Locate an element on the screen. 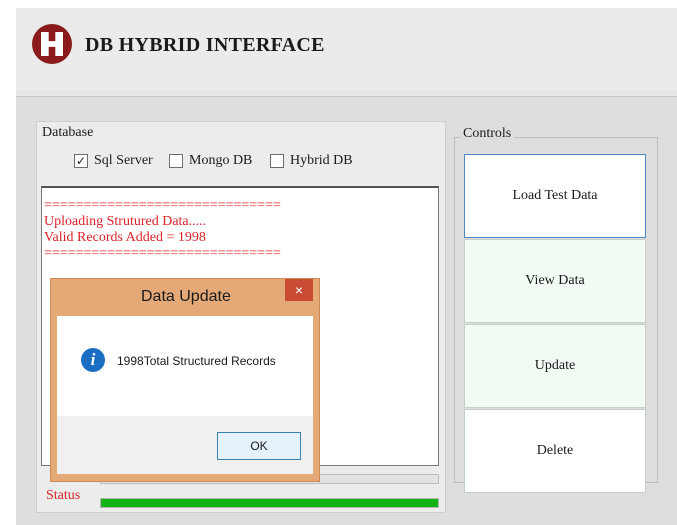  status-progress-bar is located at coordinates (269, 503).